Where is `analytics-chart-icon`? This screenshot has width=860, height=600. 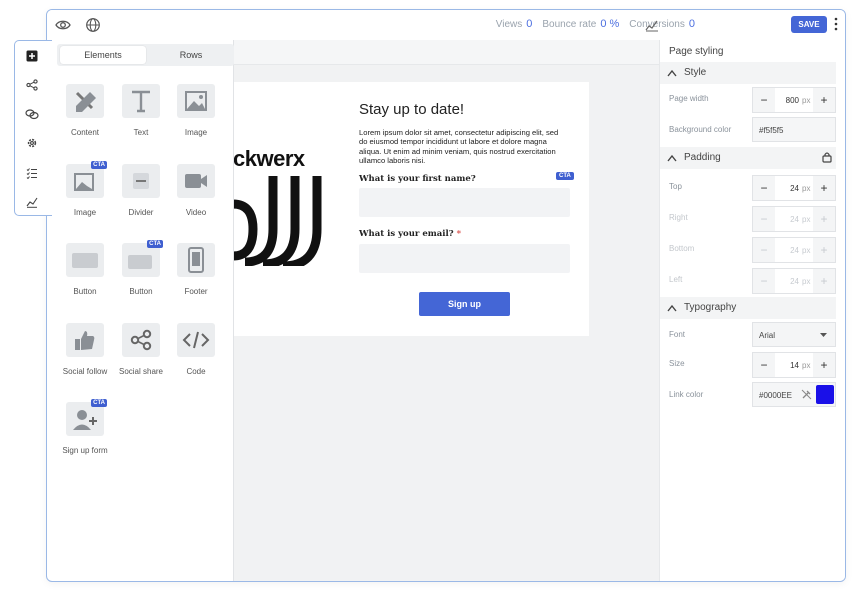 analytics-chart-icon is located at coordinates (32, 202).